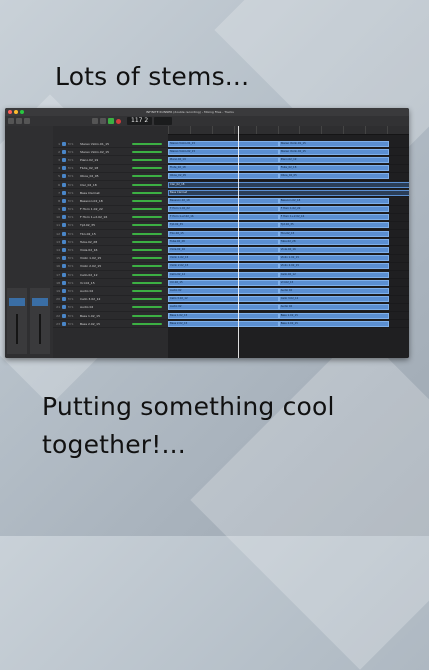 Image resolution: width=429 pixels, height=670 pixels. What do you see at coordinates (334, 176) in the screenshot?
I see `audio-region: Oboe_02_05` at bounding box center [334, 176].